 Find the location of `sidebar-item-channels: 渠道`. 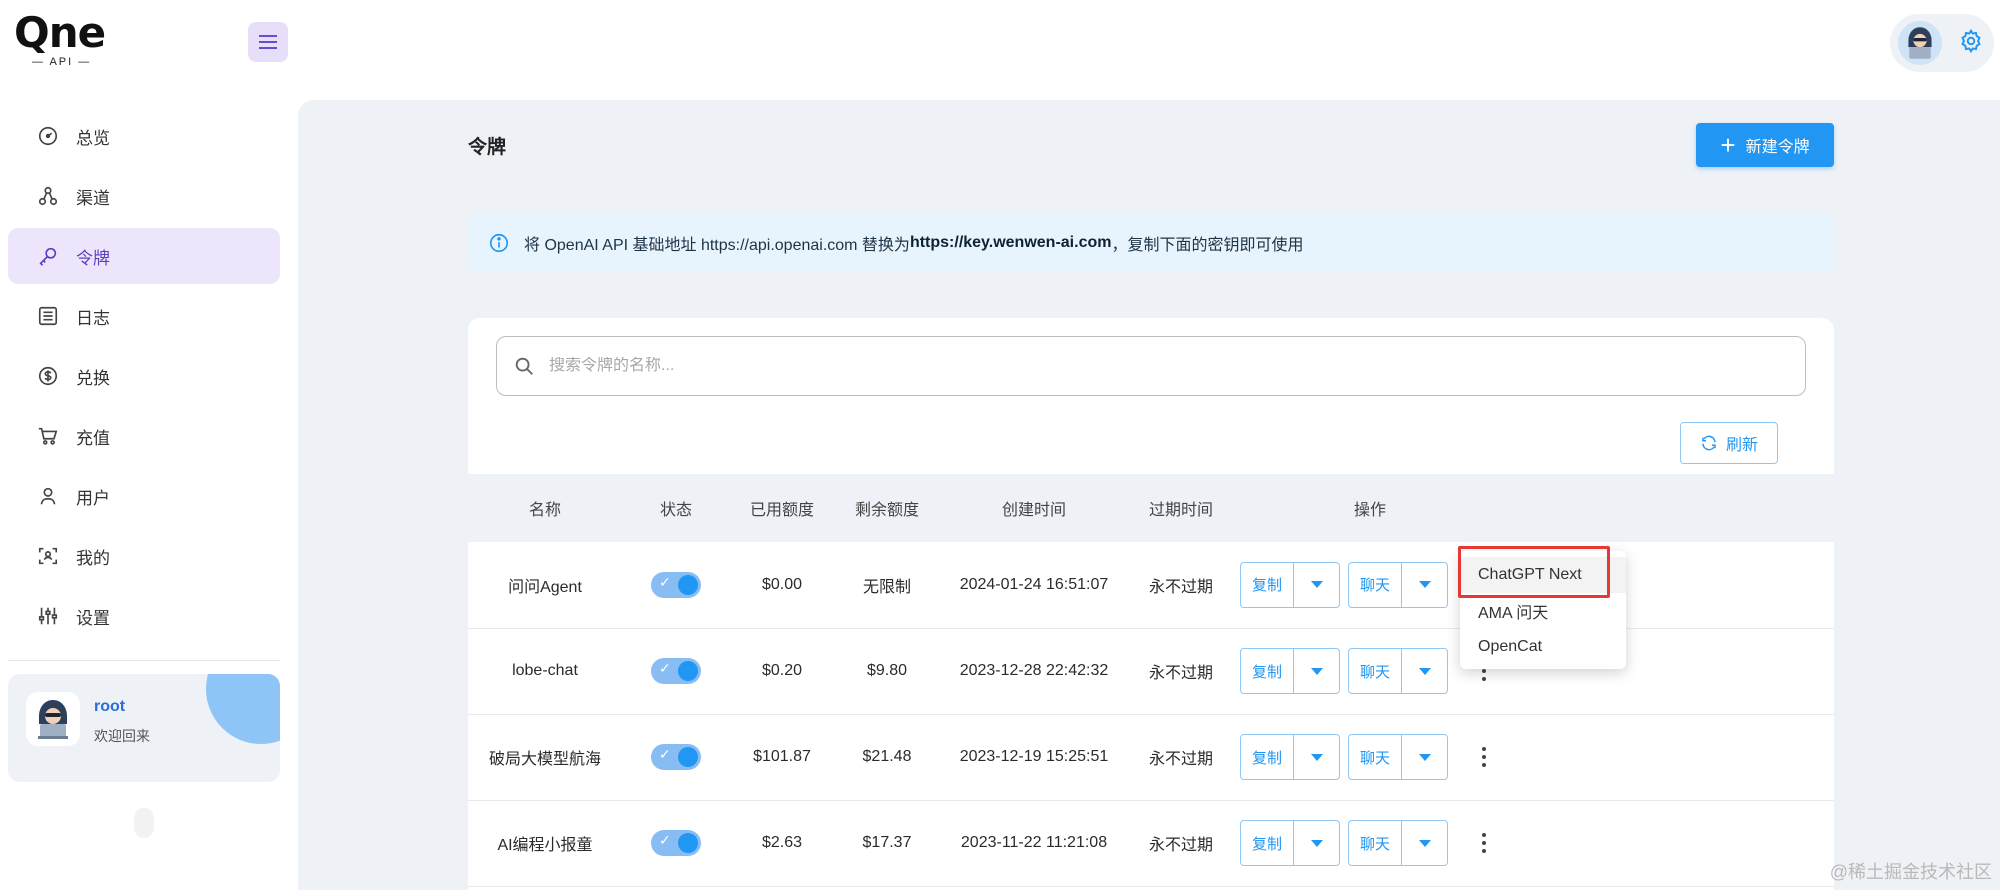

sidebar-item-channels: 渠道 is located at coordinates (144, 196).